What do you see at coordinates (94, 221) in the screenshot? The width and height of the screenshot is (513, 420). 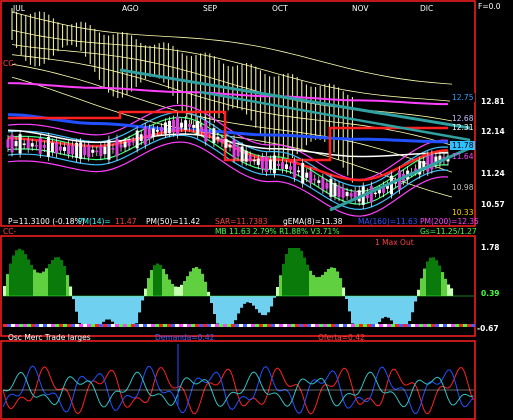 I see `stat-pm14-label: PM(14)=` at bounding box center [94, 221].